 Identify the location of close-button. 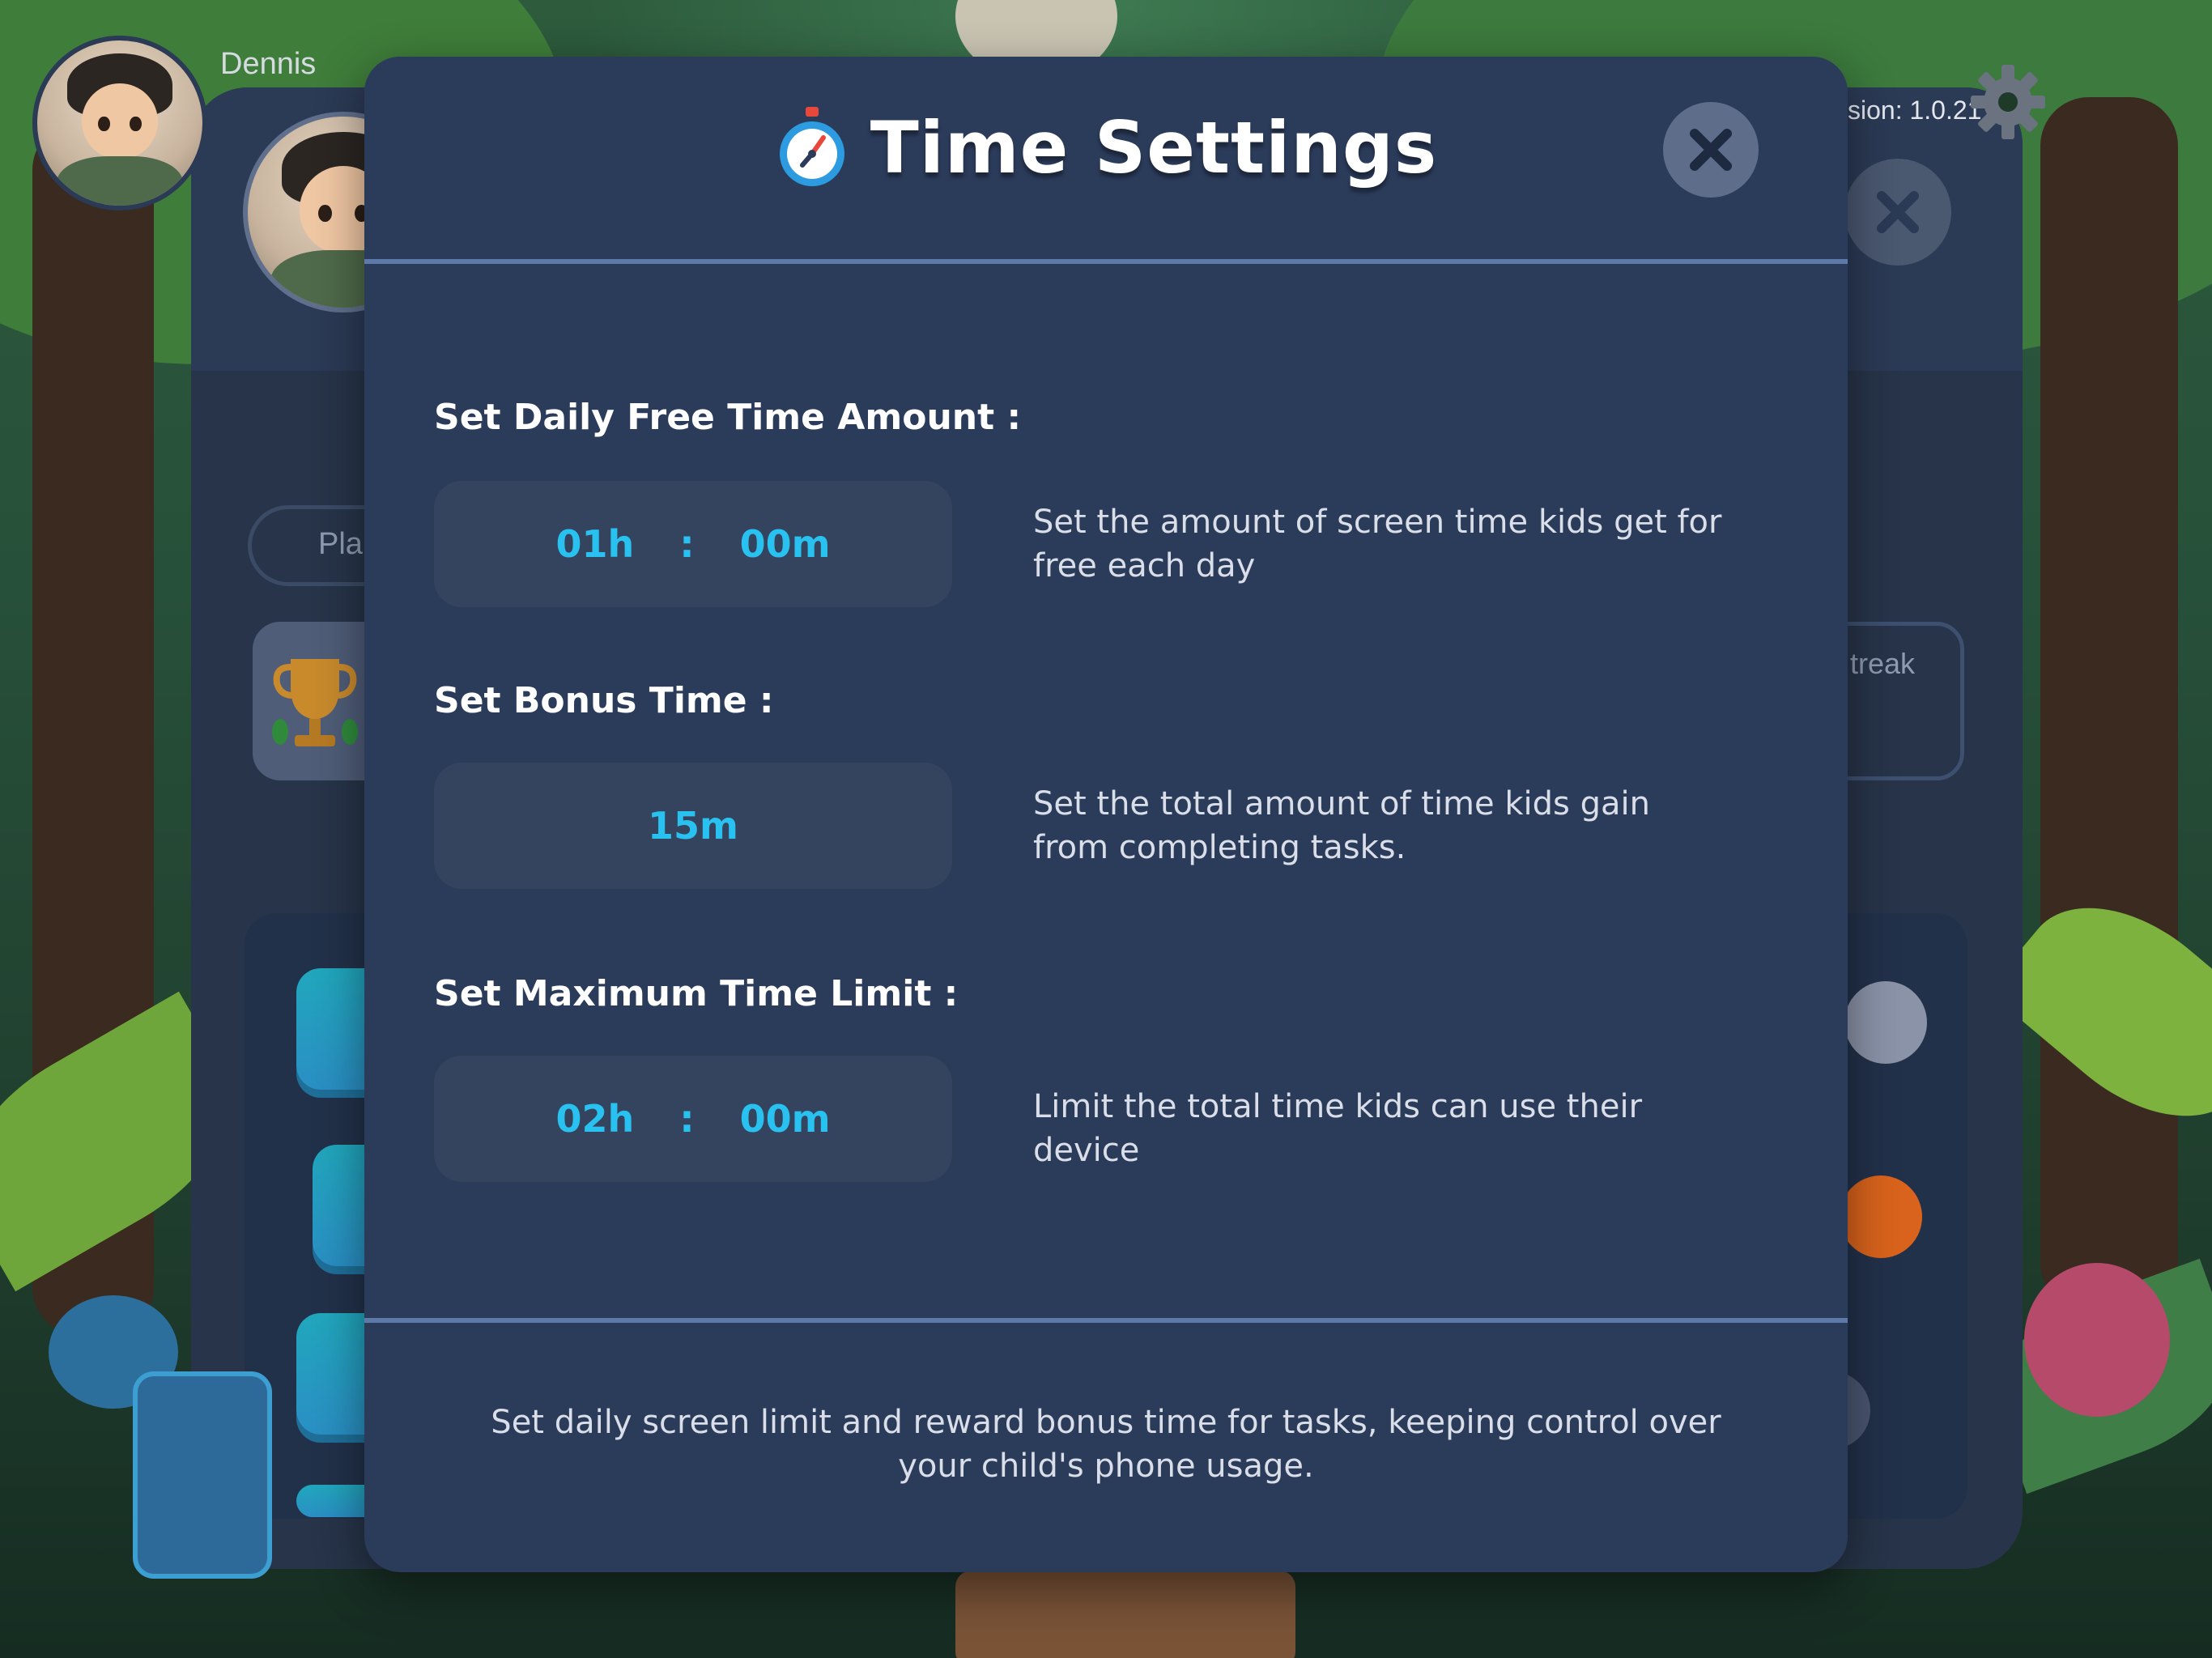
(1711, 150).